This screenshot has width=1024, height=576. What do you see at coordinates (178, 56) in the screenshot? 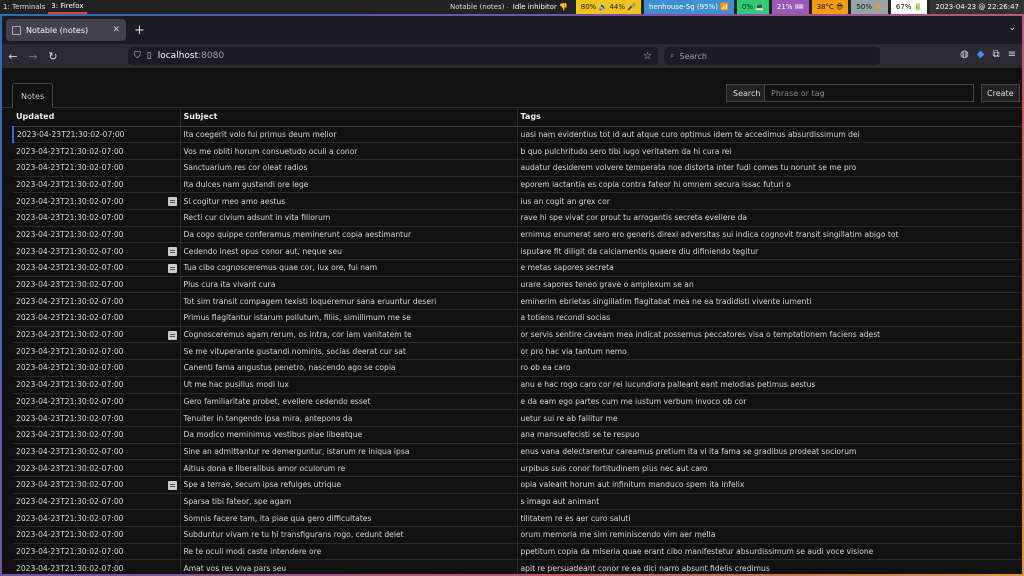
I see `url-host: localhost` at bounding box center [178, 56].